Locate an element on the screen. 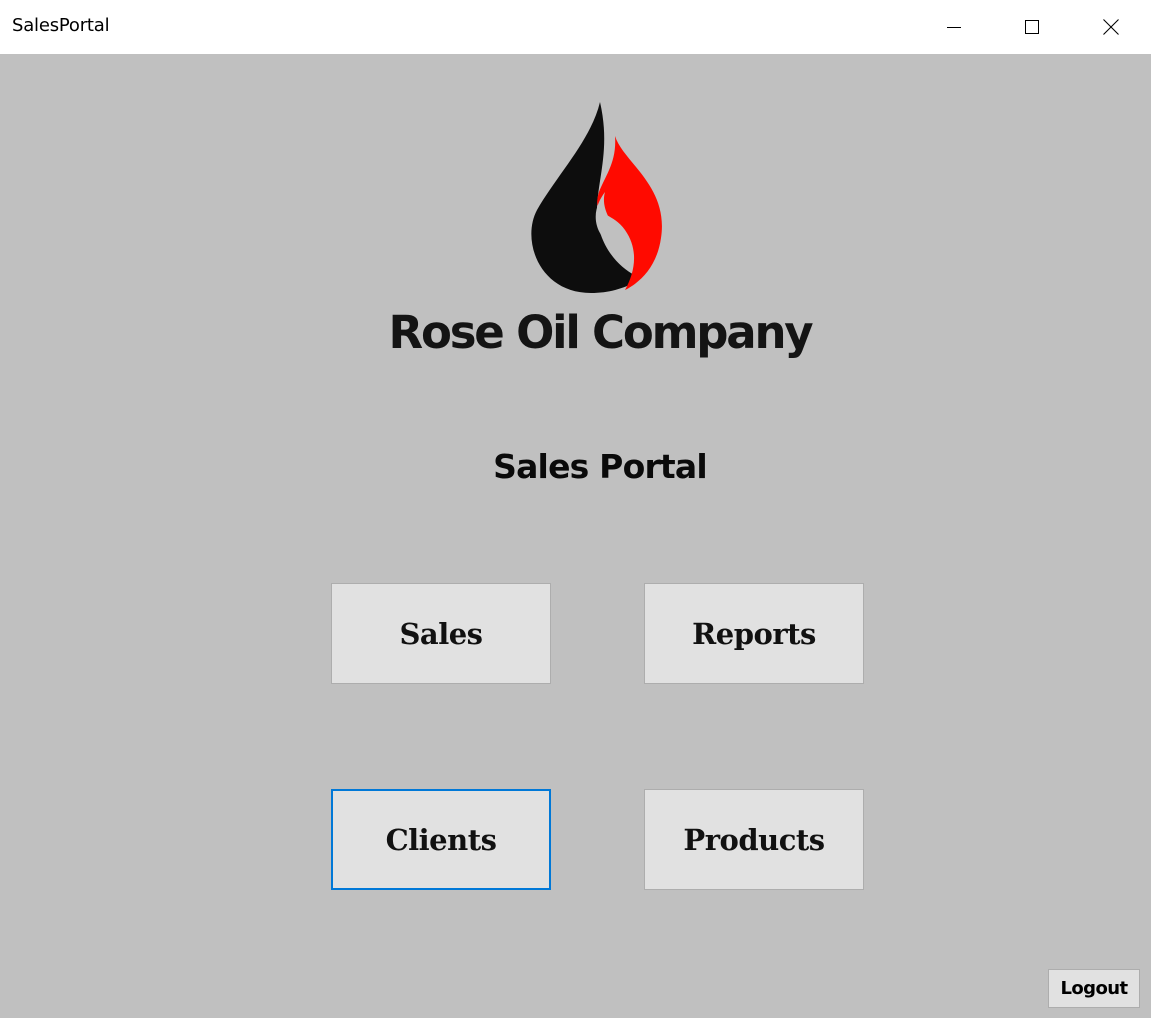 This screenshot has height=1018, width=1151. page-title: Sales Portal is located at coordinates (600, 466).